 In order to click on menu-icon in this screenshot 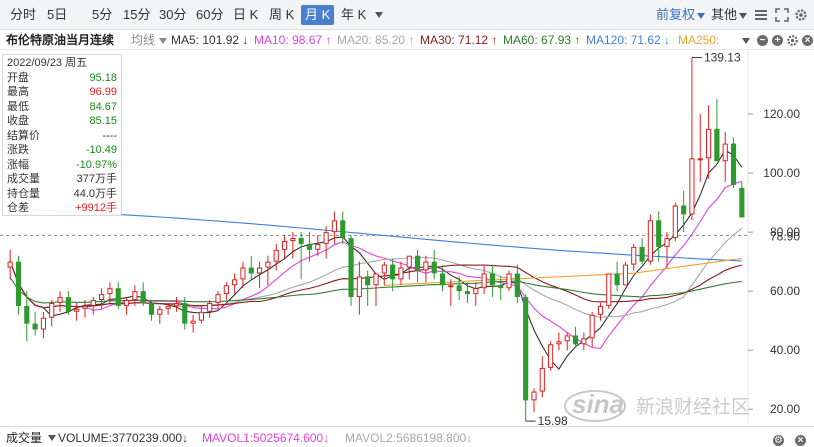, I will do `click(761, 15)`.